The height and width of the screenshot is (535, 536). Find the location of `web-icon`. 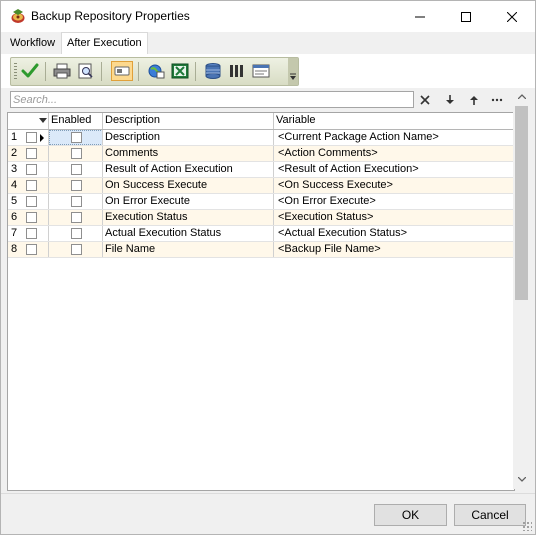

web-icon is located at coordinates (156, 71).